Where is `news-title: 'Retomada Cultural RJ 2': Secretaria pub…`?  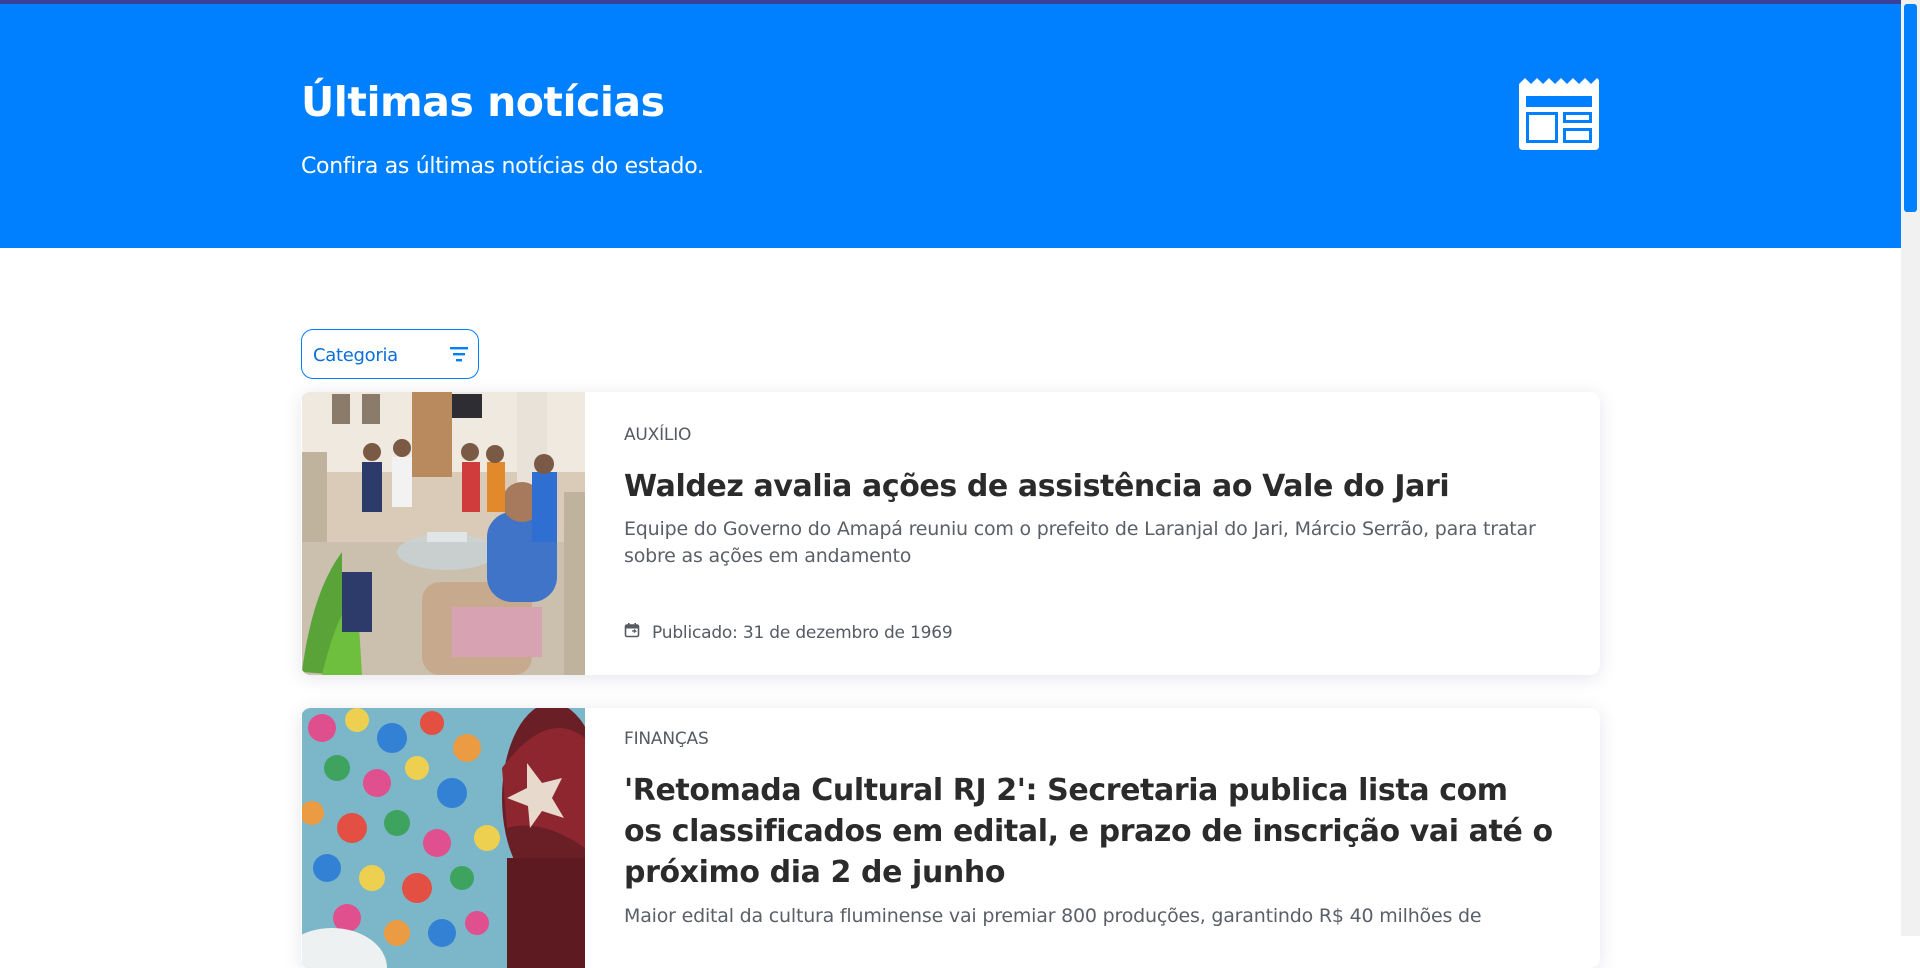 news-title: 'Retomada Cultural RJ 2': Secretaria pub… is located at coordinates (1089, 831).